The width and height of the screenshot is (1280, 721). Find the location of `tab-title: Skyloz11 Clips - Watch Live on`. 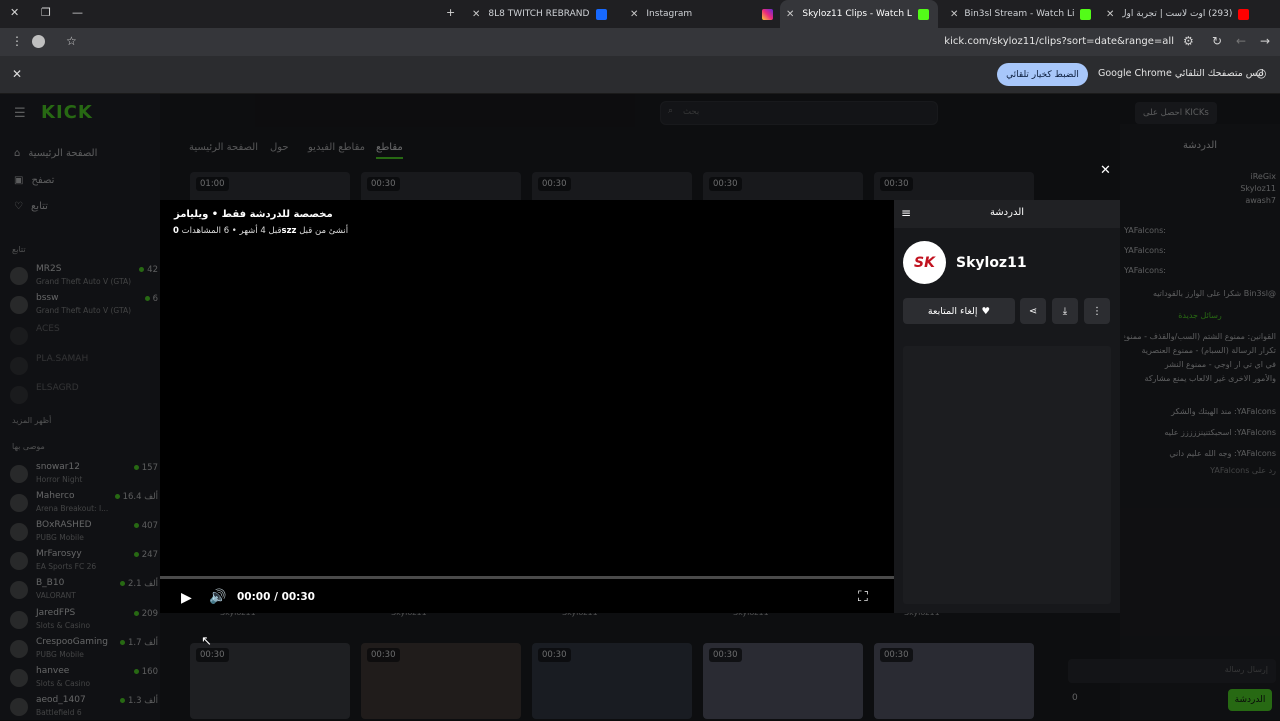

tab-title: Skyloz11 Clips - Watch Live on is located at coordinates (857, 14).